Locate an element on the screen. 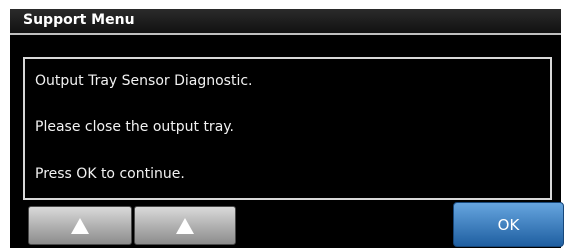 The width and height of the screenshot is (566, 248). message-line-continue: Press OK to continue. is located at coordinates (110, 174).